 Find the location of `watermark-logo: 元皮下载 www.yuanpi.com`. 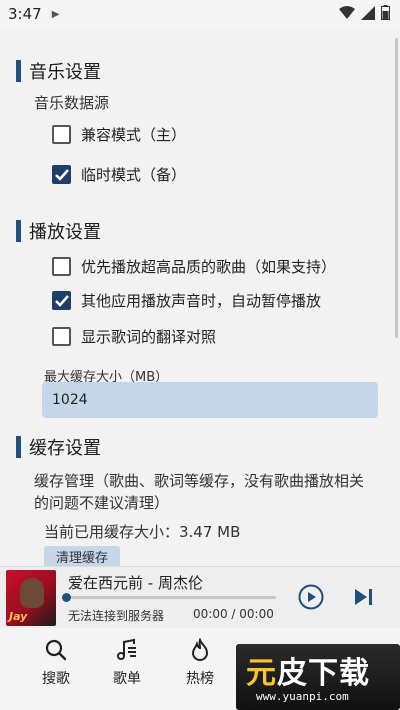

watermark-logo: 元皮下载 www.yuanpi.com is located at coordinates (318, 677).